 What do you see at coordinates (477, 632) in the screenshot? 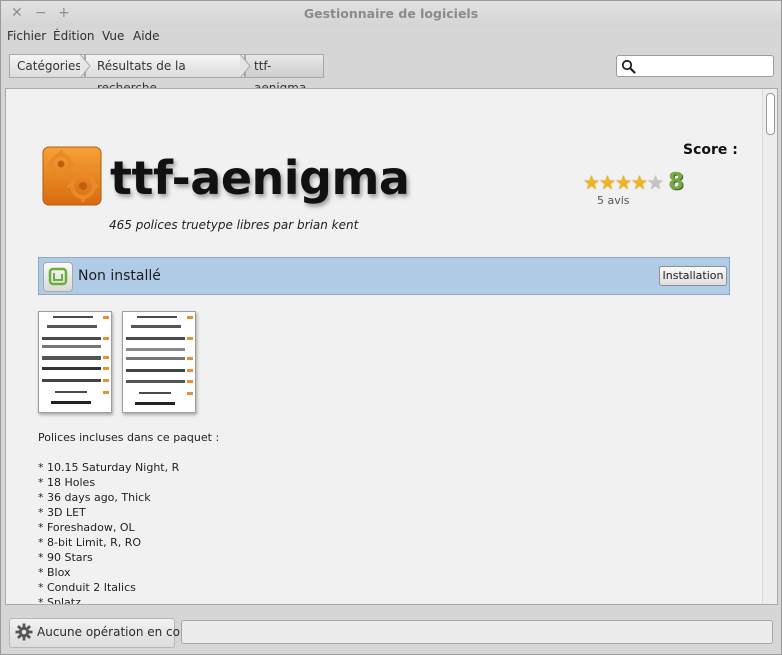
I see `progress-field` at bounding box center [477, 632].